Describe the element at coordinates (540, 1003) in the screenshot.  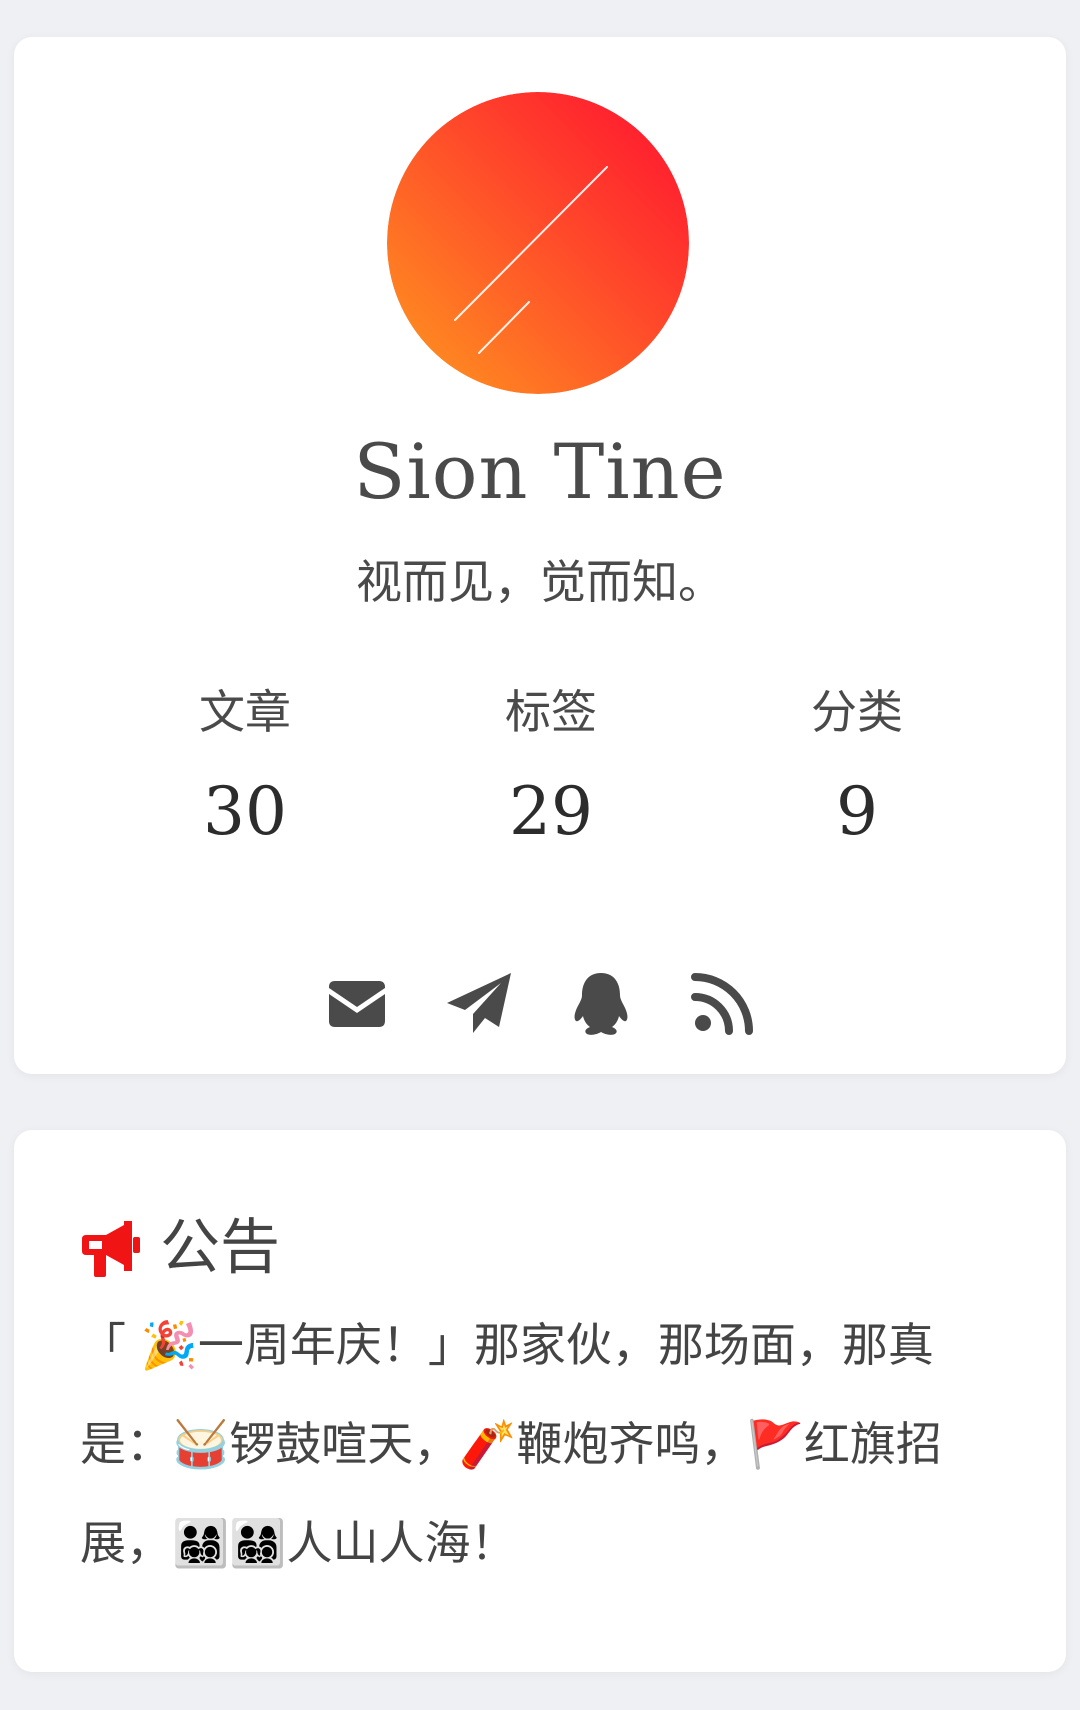
I see `social-links` at that location.